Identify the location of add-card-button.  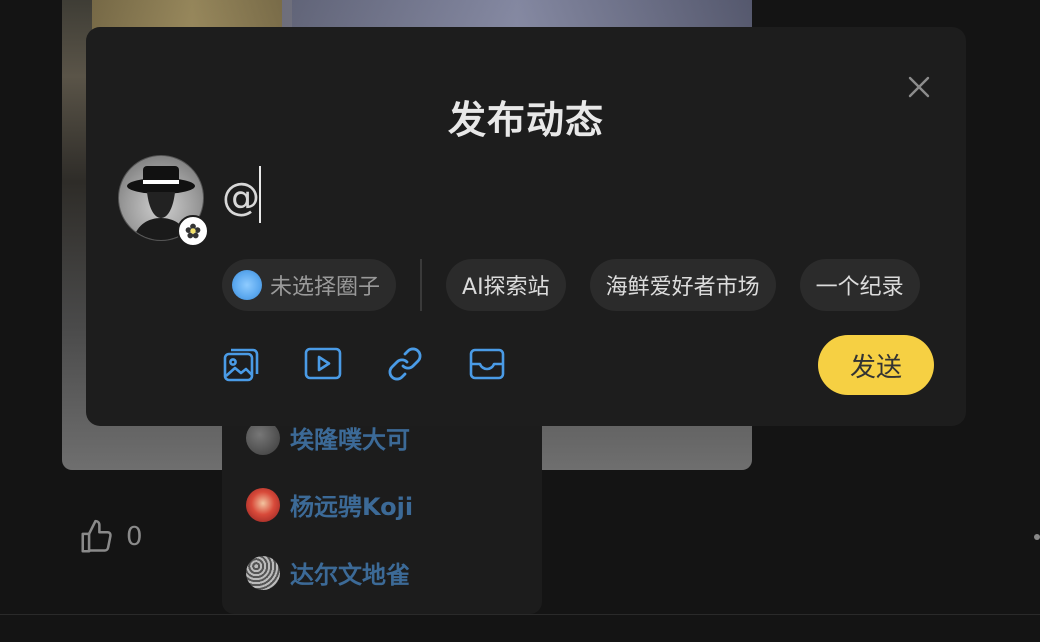
(487, 364).